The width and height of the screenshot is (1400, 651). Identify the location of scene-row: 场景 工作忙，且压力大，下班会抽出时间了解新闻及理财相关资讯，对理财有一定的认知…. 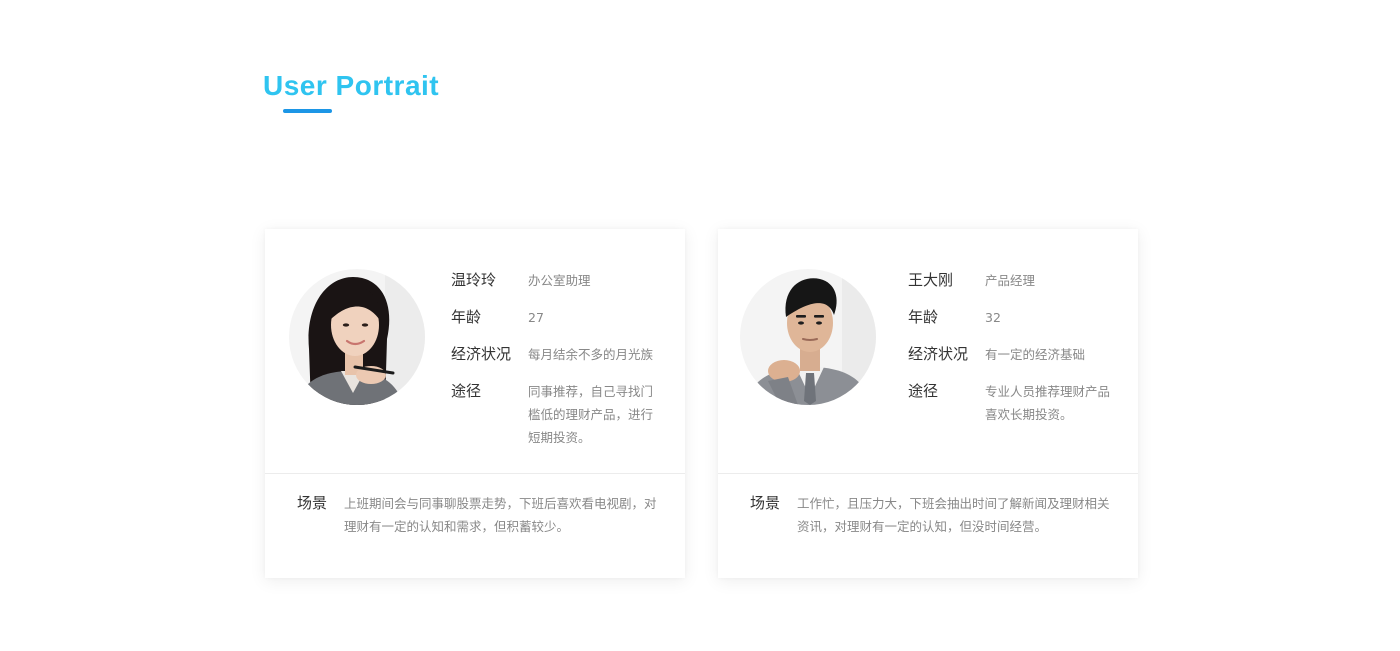
(931, 514).